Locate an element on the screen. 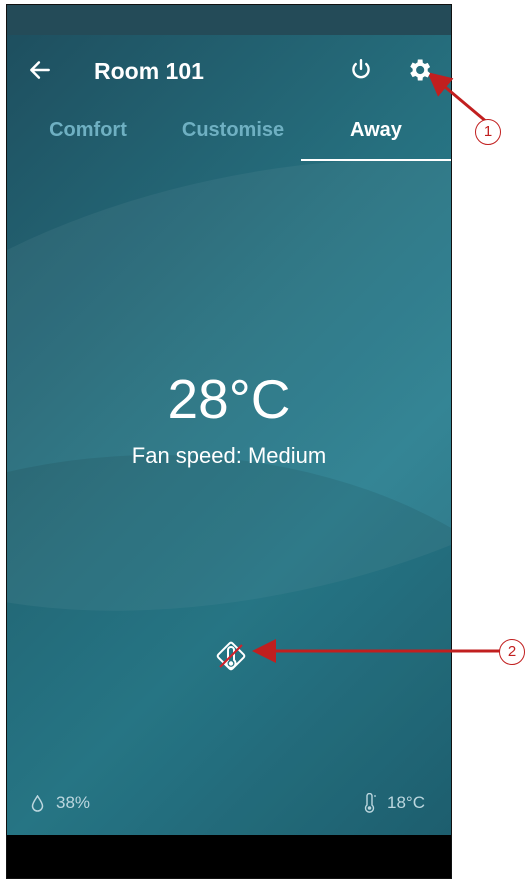  setpoint-temperature: 28°C is located at coordinates (229, 399).